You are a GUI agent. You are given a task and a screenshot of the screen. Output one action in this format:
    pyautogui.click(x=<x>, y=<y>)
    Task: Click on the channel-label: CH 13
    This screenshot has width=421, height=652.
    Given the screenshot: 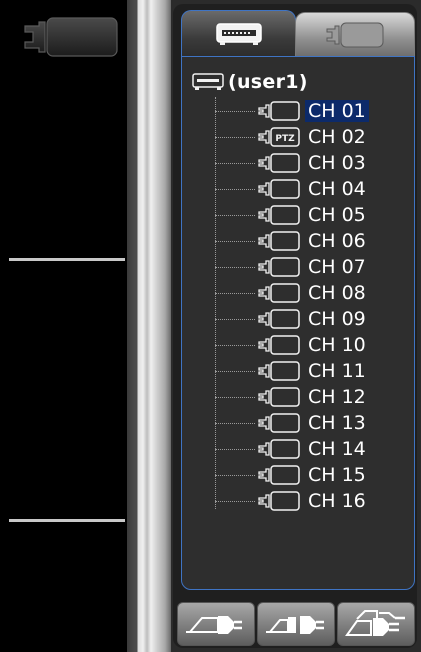 What is the action you would take?
    pyautogui.click(x=337, y=423)
    